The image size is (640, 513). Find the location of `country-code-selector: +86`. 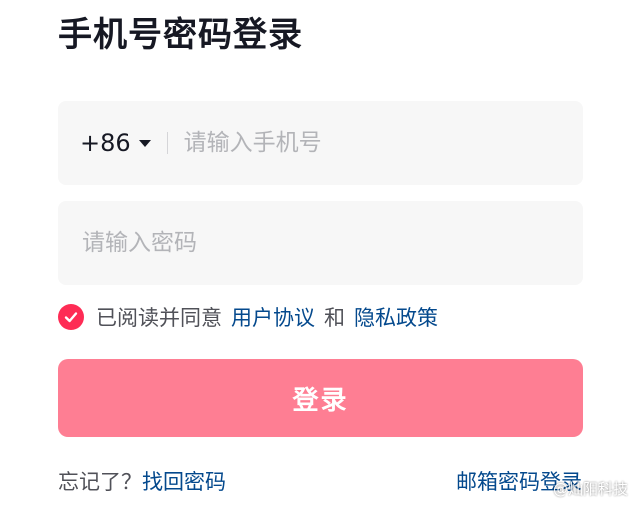

country-code-selector: +86 is located at coordinates (104, 143).